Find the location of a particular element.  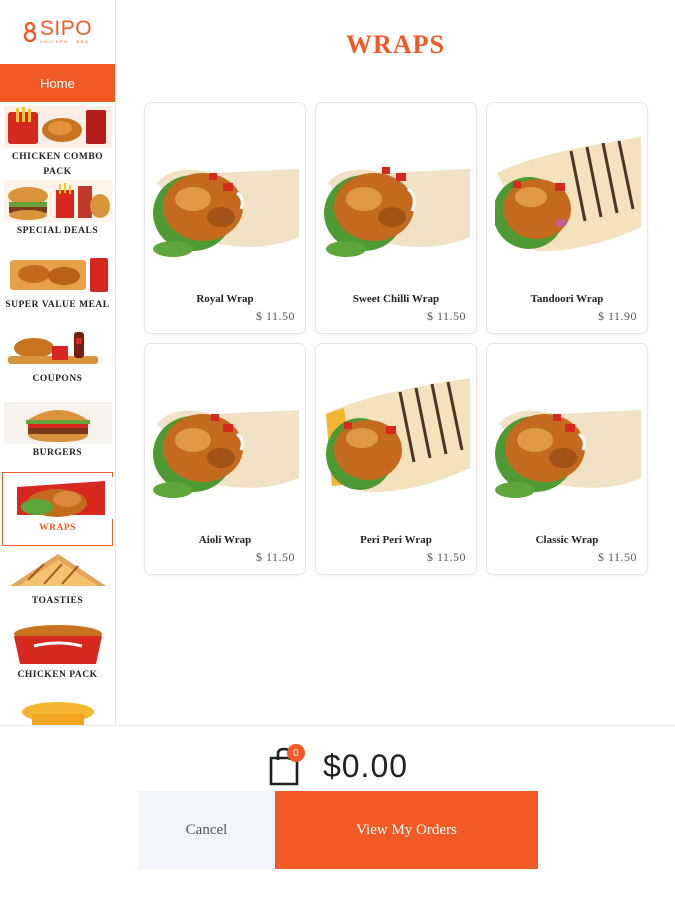

logo-mark-icon is located at coordinates (30, 32).